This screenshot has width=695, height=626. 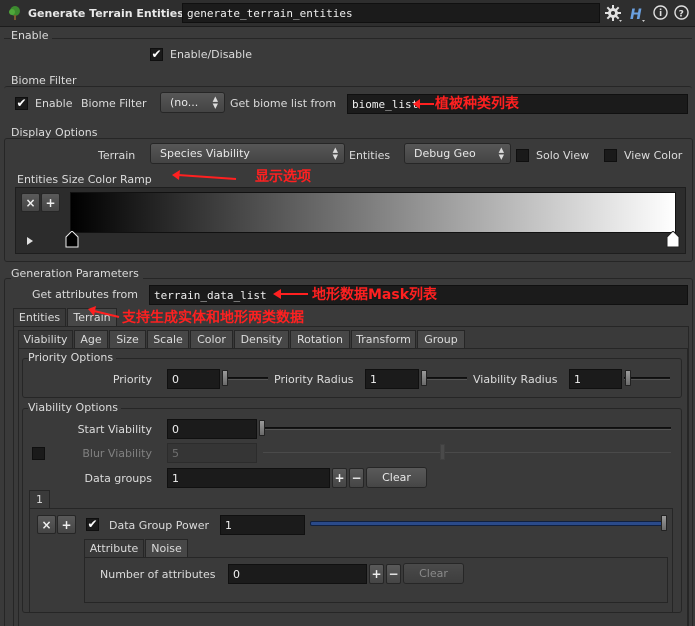 What do you see at coordinates (118, 478) in the screenshot?
I see `data-groups-label: Data groups` at bounding box center [118, 478].